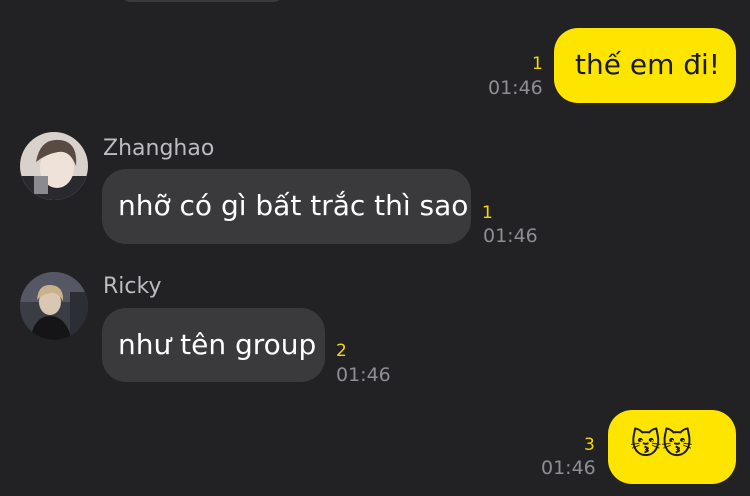 The width and height of the screenshot is (750, 496). Describe the element at coordinates (217, 344) in the screenshot. I see `message-text: như tên group` at that location.